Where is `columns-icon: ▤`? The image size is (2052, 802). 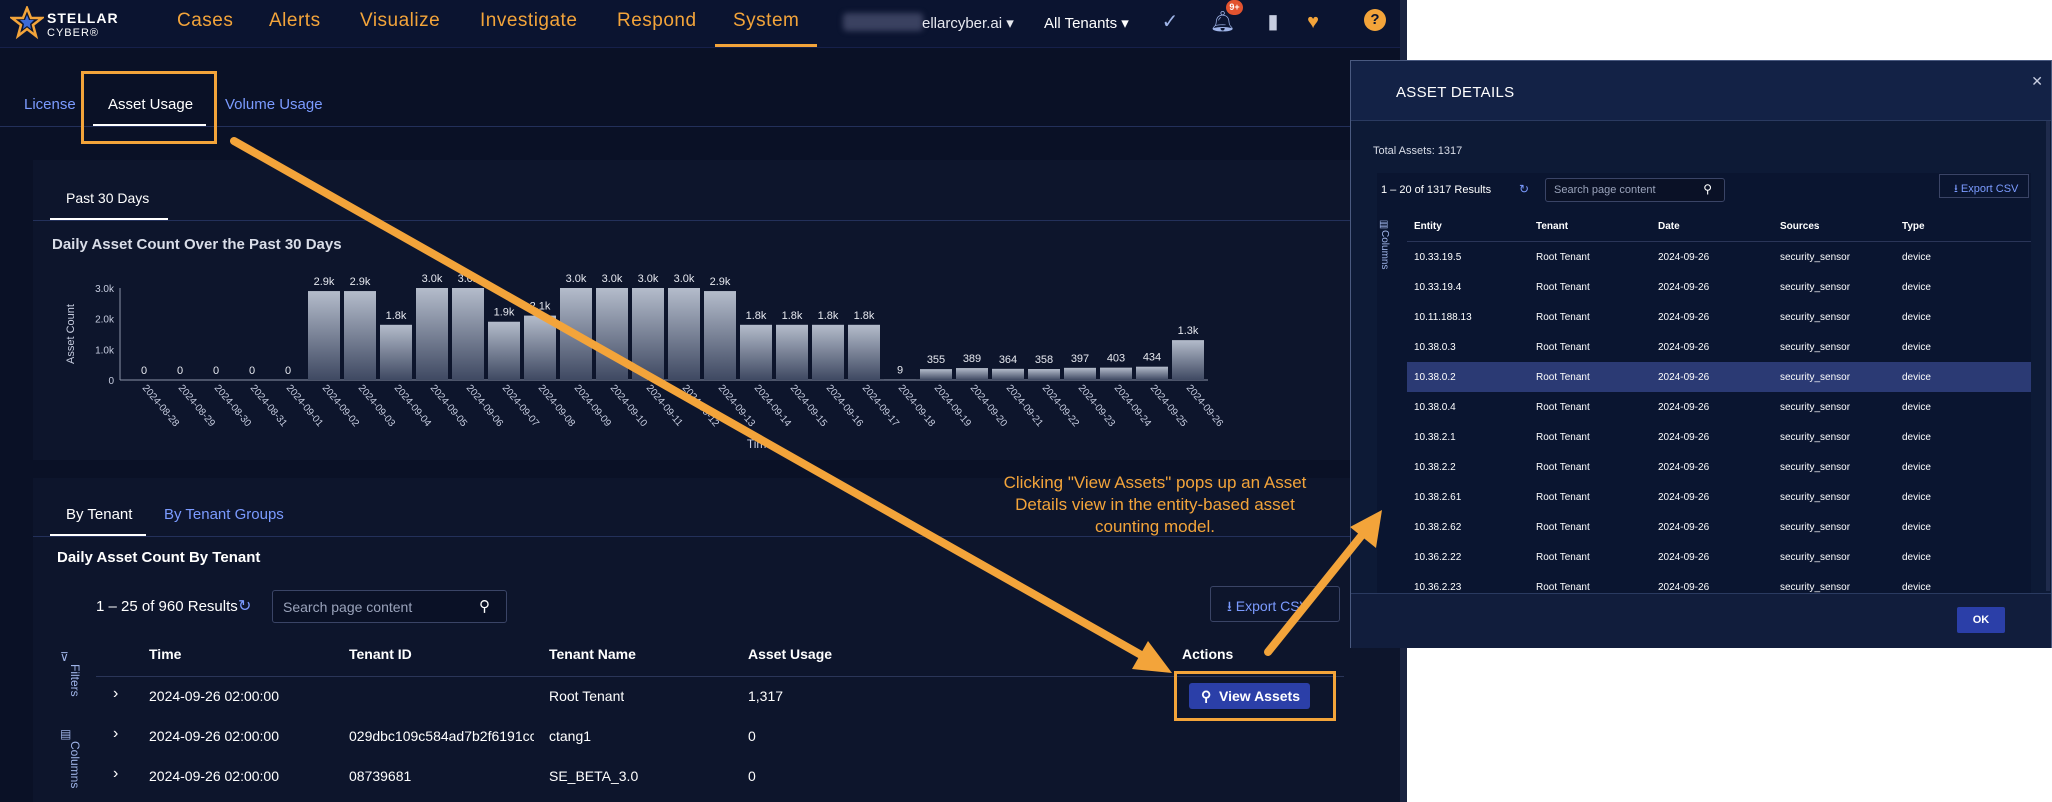
columns-icon: ▤ is located at coordinates (66, 734).